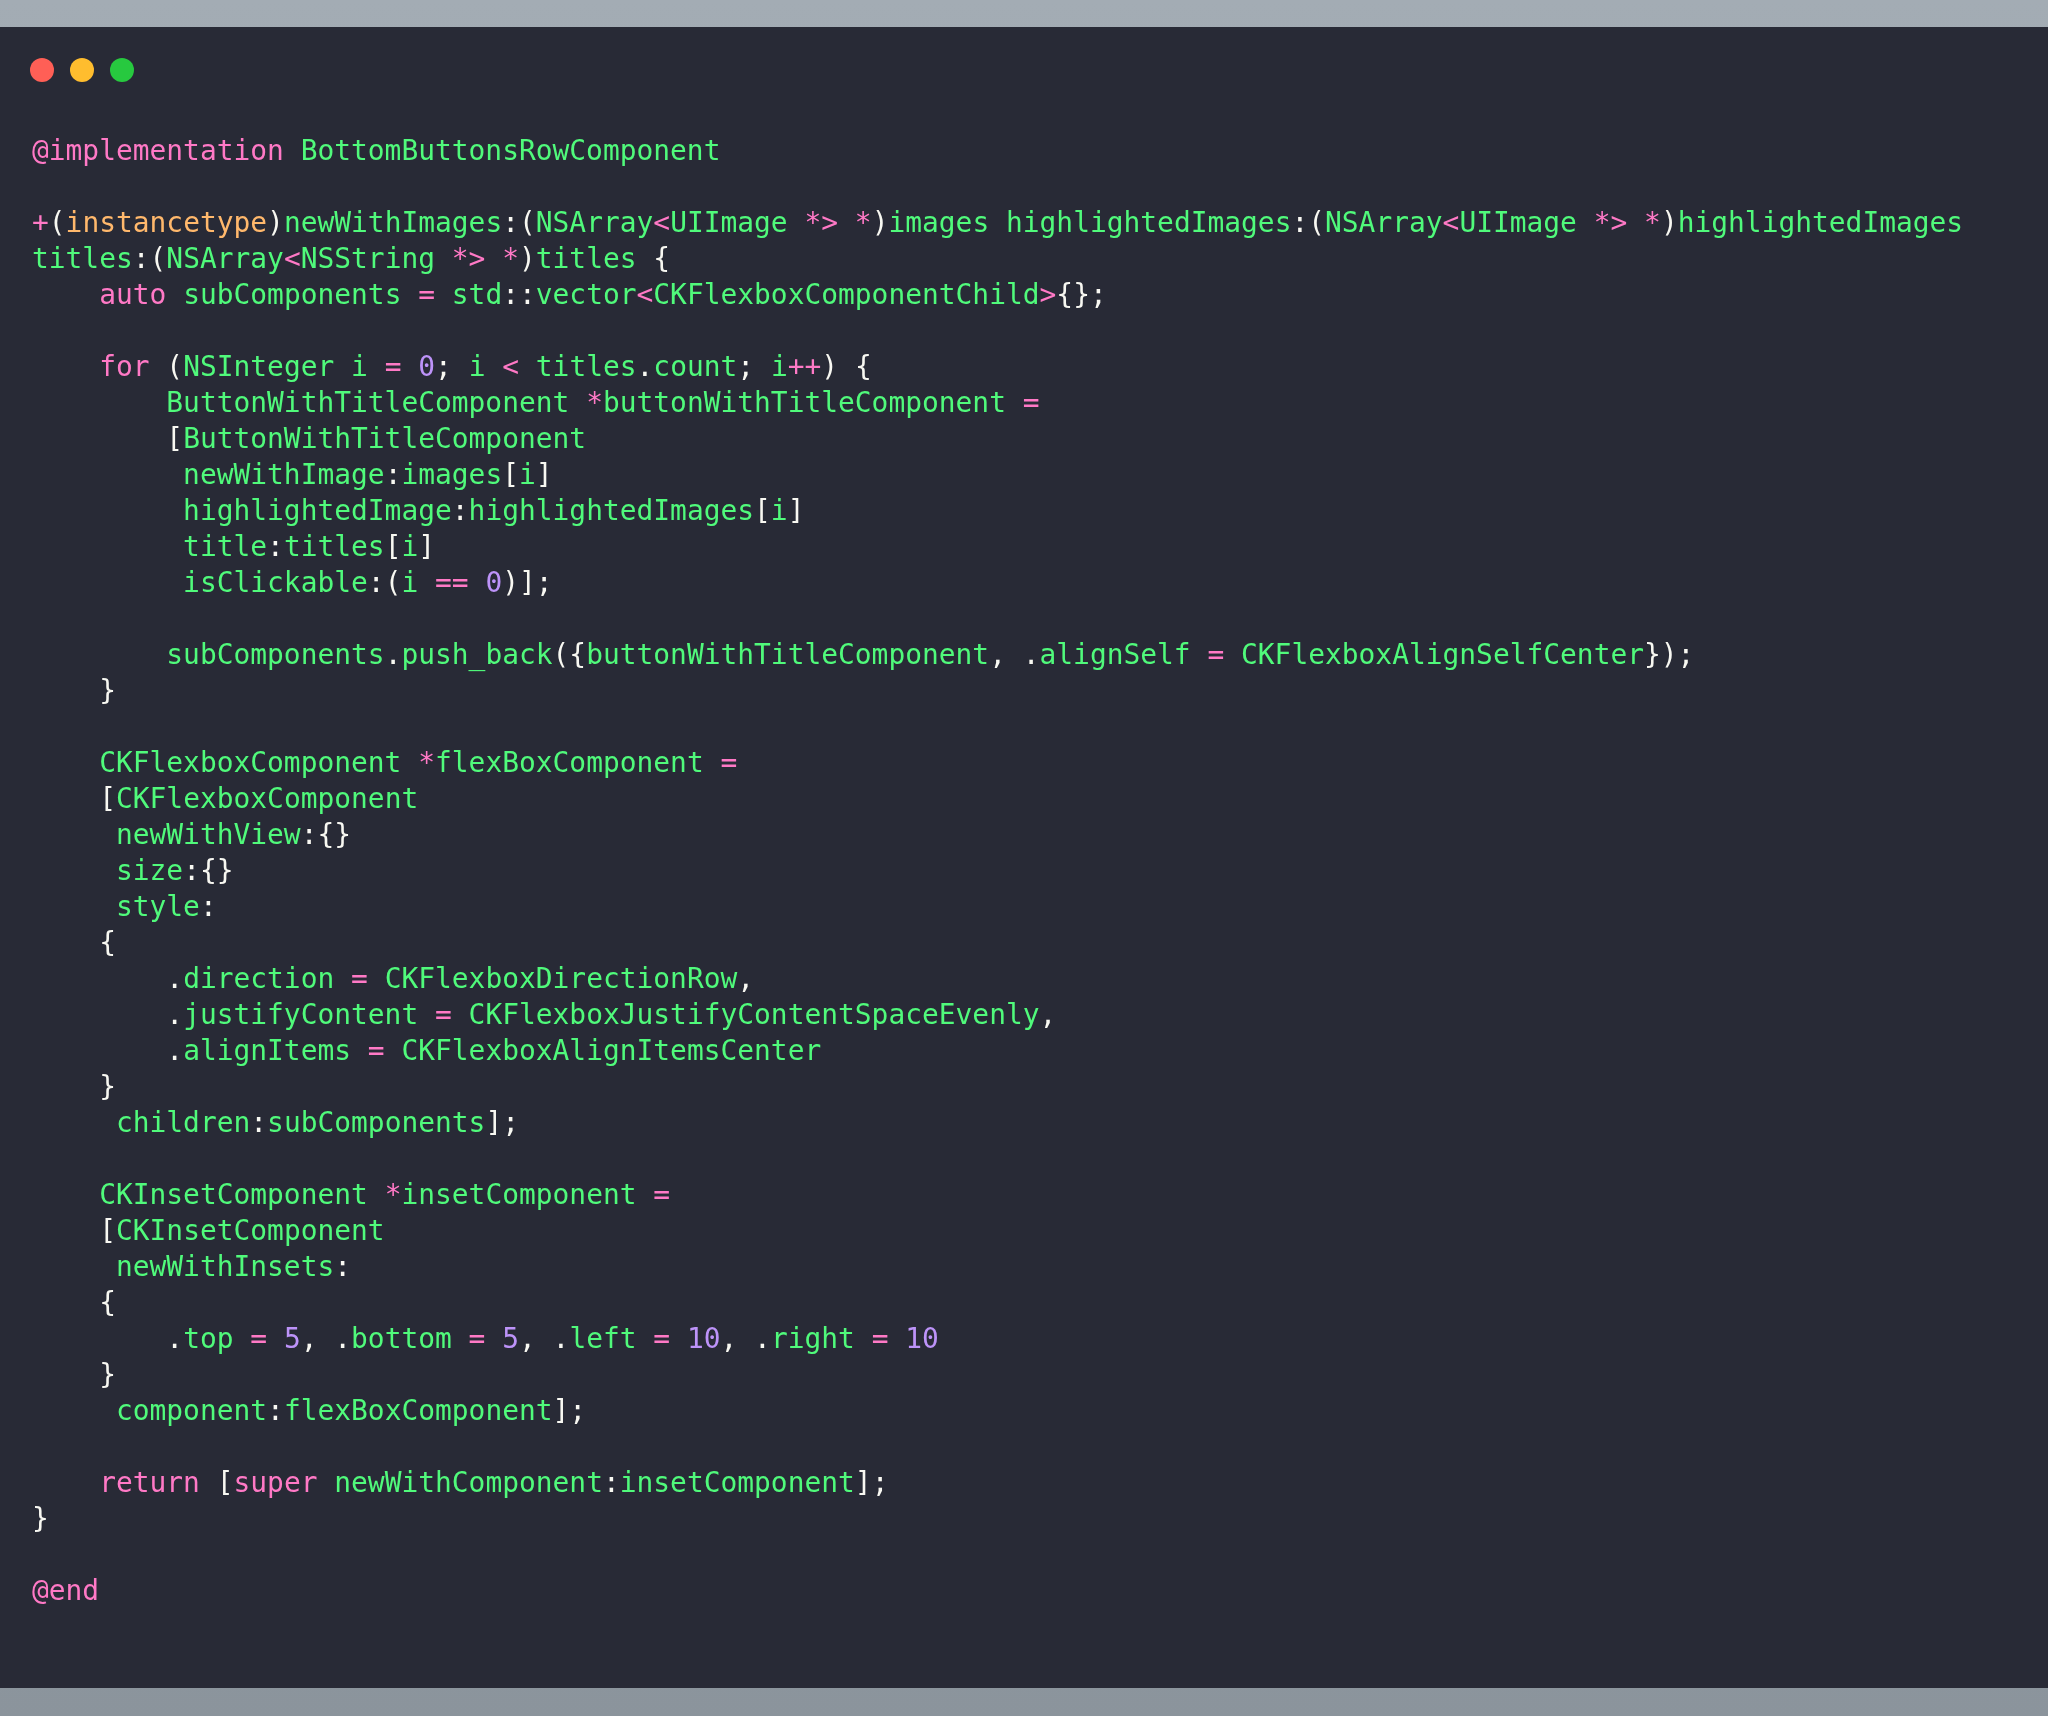 The image size is (2048, 1716). Describe the element at coordinates (552, 1339) in the screenshot. I see `code-line: .top = 5, .bottom = 5, .left = 10, .right = 10` at that location.